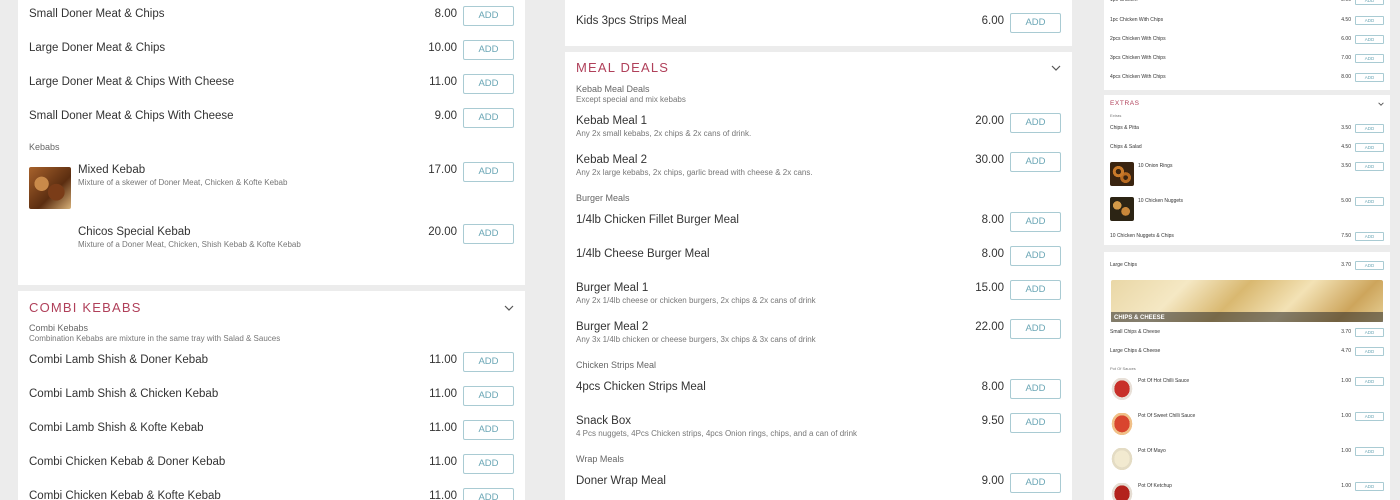  What do you see at coordinates (989, 160) in the screenshot?
I see `menu-item-price: 30.00` at bounding box center [989, 160].